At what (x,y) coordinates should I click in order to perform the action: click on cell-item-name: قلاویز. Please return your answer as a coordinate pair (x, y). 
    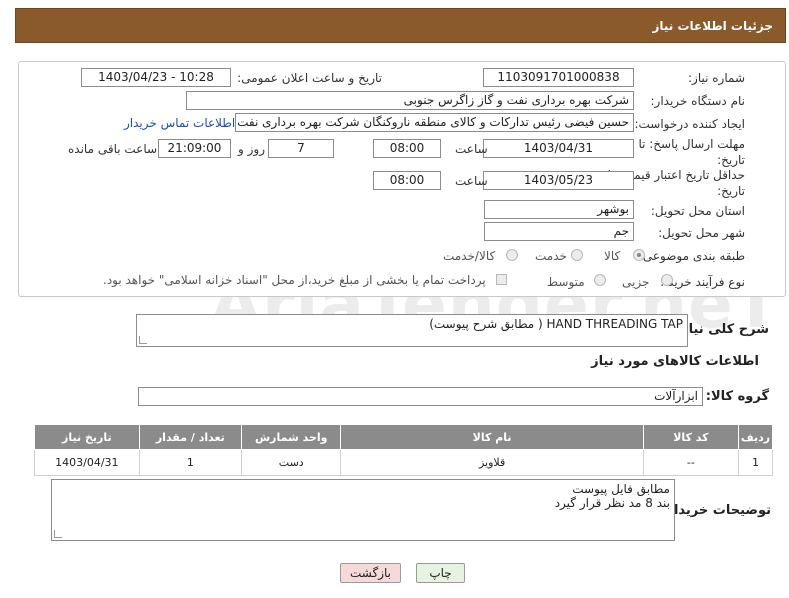
    Looking at the image, I should click on (492, 462).